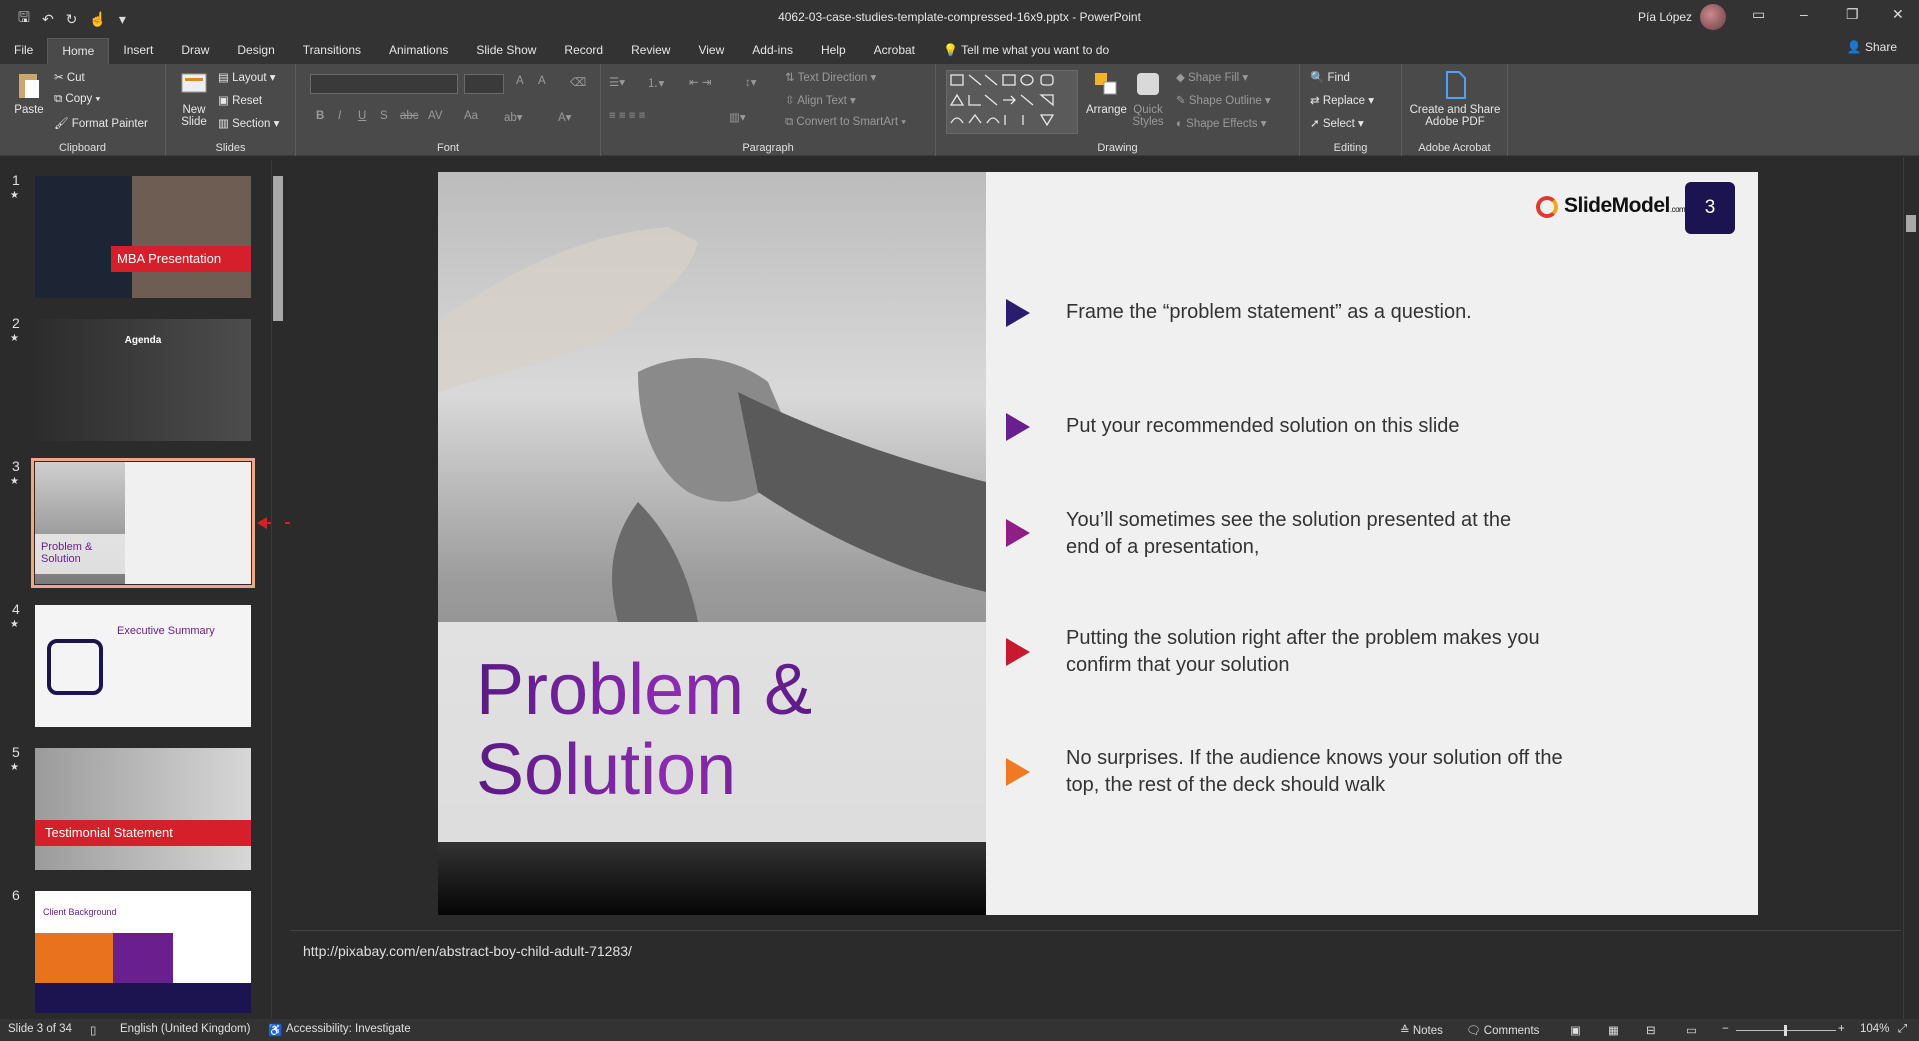  What do you see at coordinates (650, 51) in the screenshot?
I see `tab-review: Review` at bounding box center [650, 51].